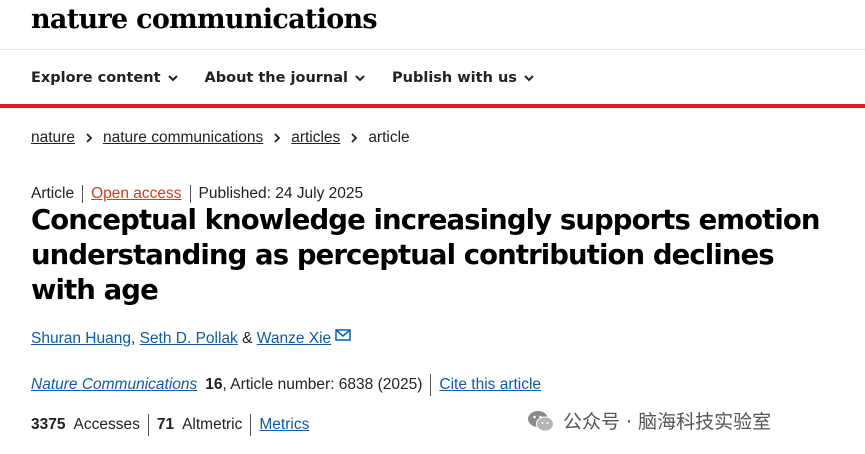 The width and height of the screenshot is (865, 454). Describe the element at coordinates (432, 49) in the screenshot. I see `header-divider` at that location.